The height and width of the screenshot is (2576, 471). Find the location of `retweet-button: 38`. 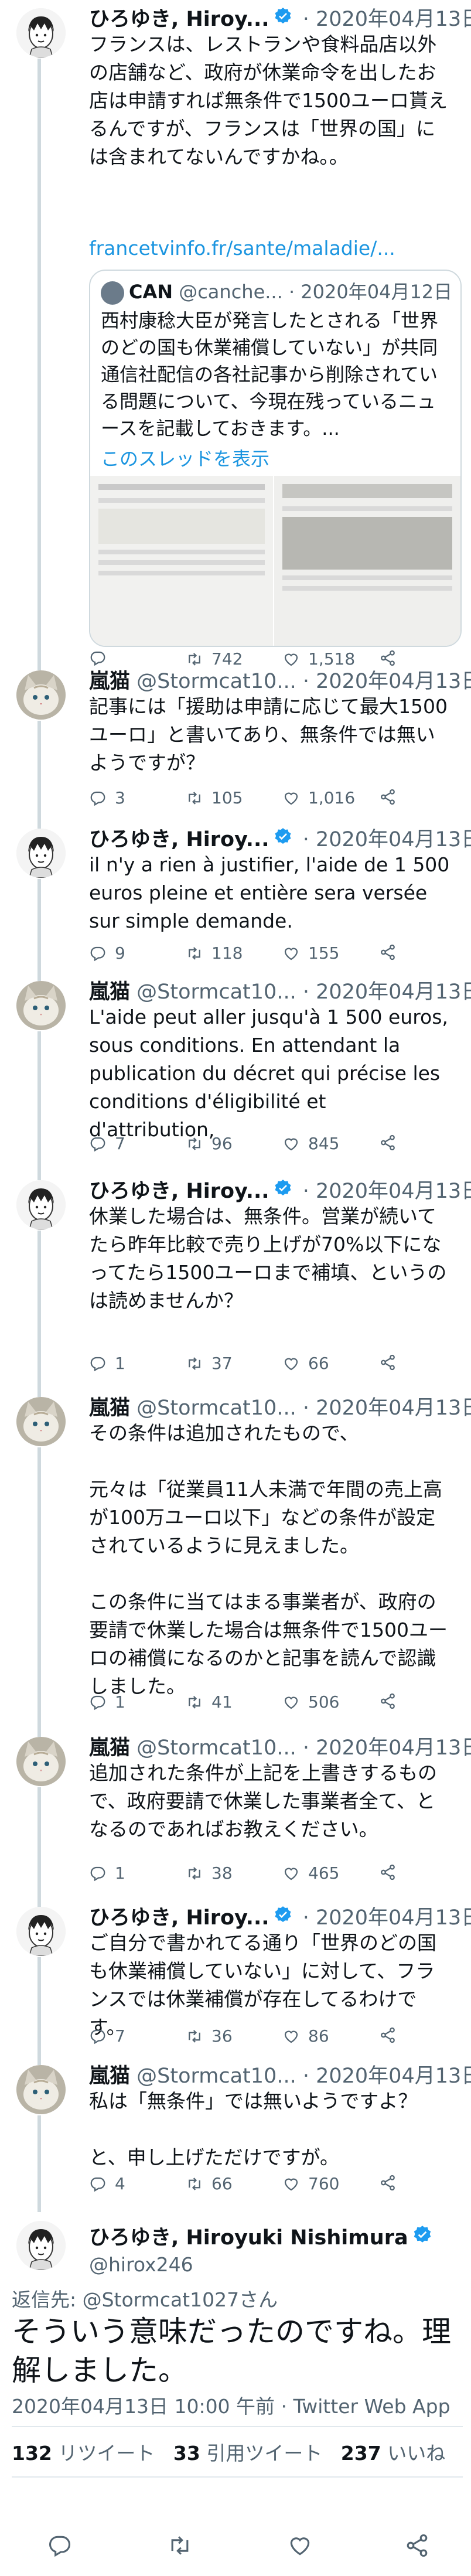

retweet-button: 38 is located at coordinates (209, 1873).